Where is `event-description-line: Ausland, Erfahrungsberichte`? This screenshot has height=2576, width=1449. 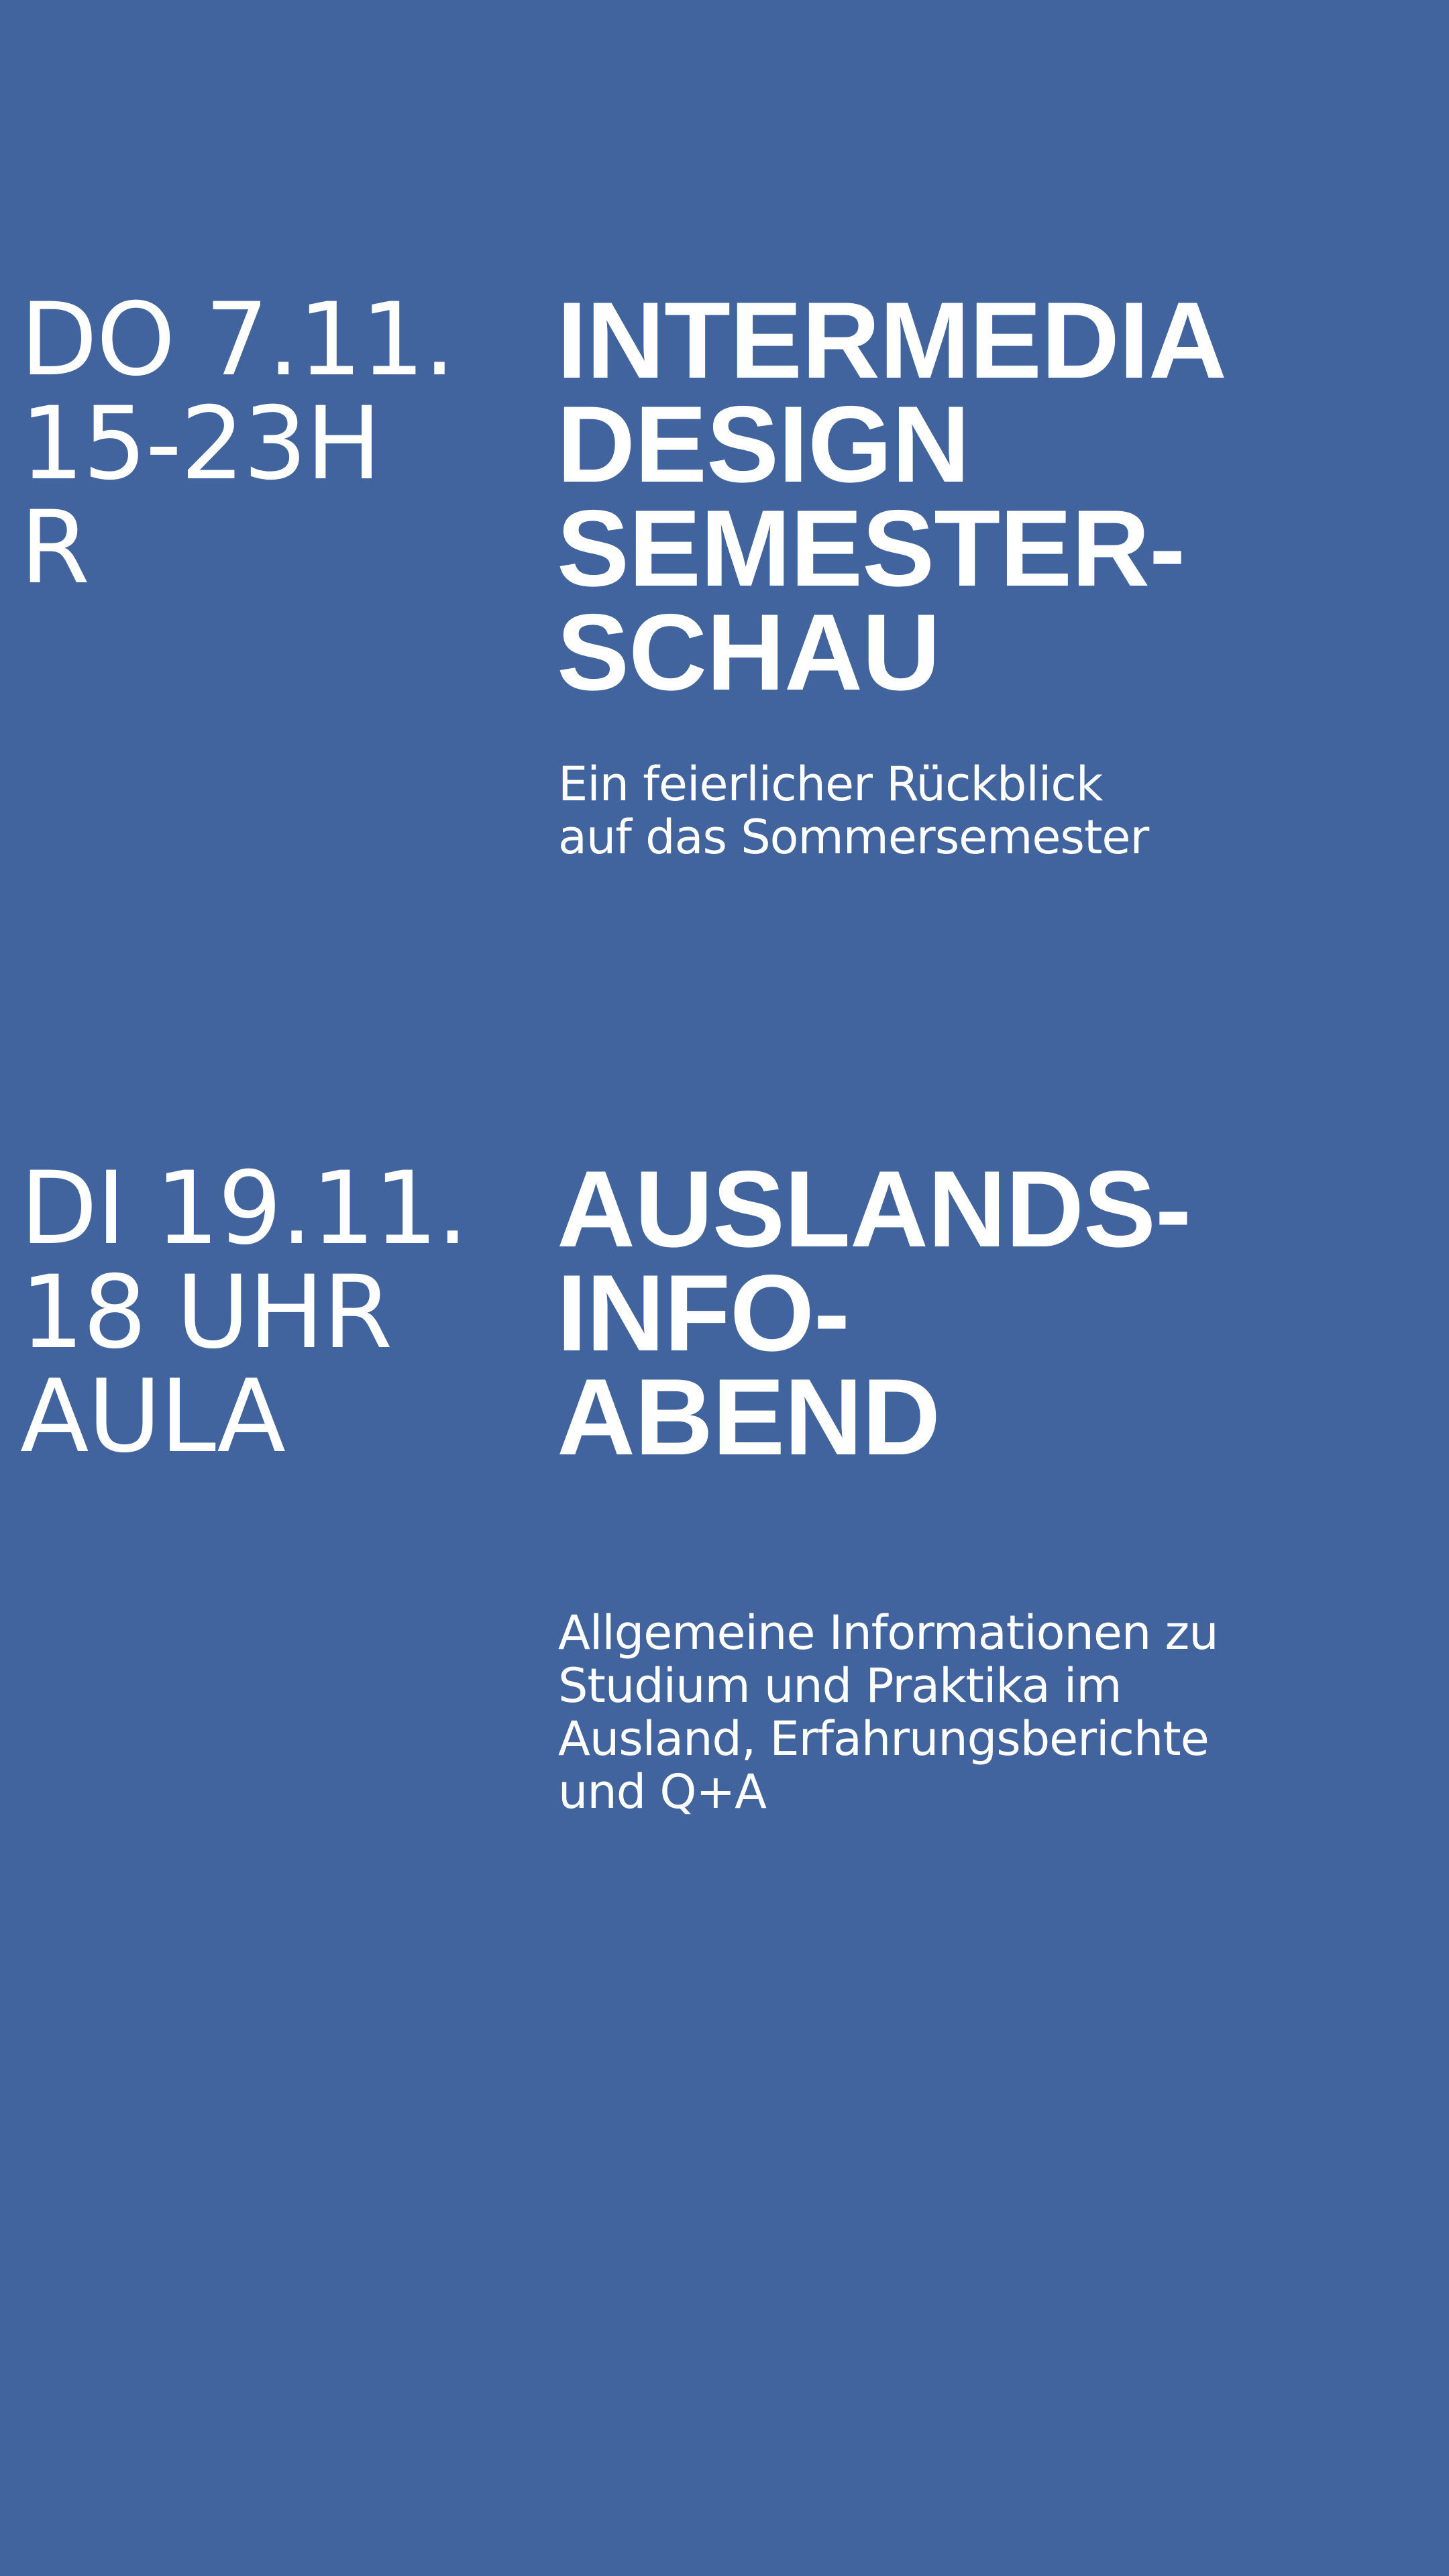 event-description-line: Ausland, Erfahrungsberichte is located at coordinates (884, 1738).